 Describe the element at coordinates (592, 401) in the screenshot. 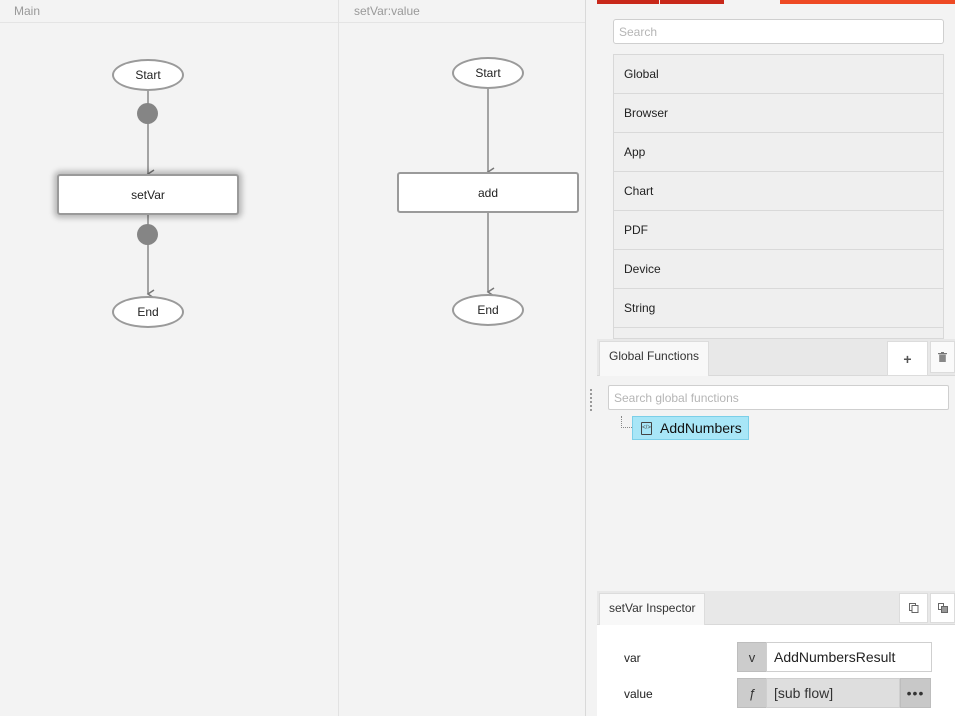

I see `splitter-grip-icon` at that location.